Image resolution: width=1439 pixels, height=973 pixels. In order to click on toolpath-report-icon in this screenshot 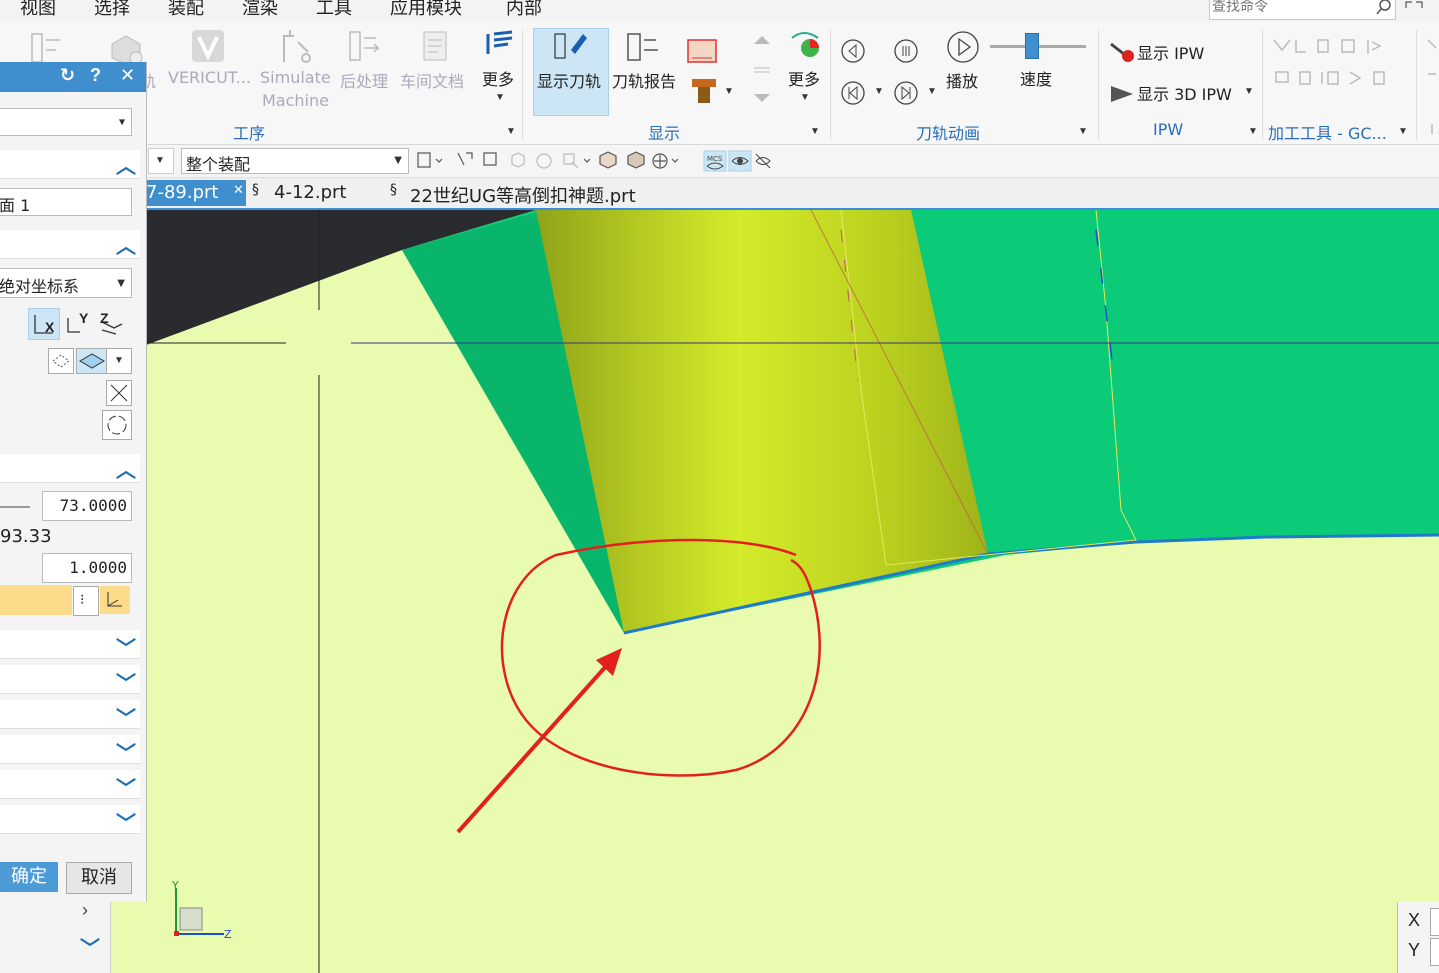, I will do `click(644, 47)`.